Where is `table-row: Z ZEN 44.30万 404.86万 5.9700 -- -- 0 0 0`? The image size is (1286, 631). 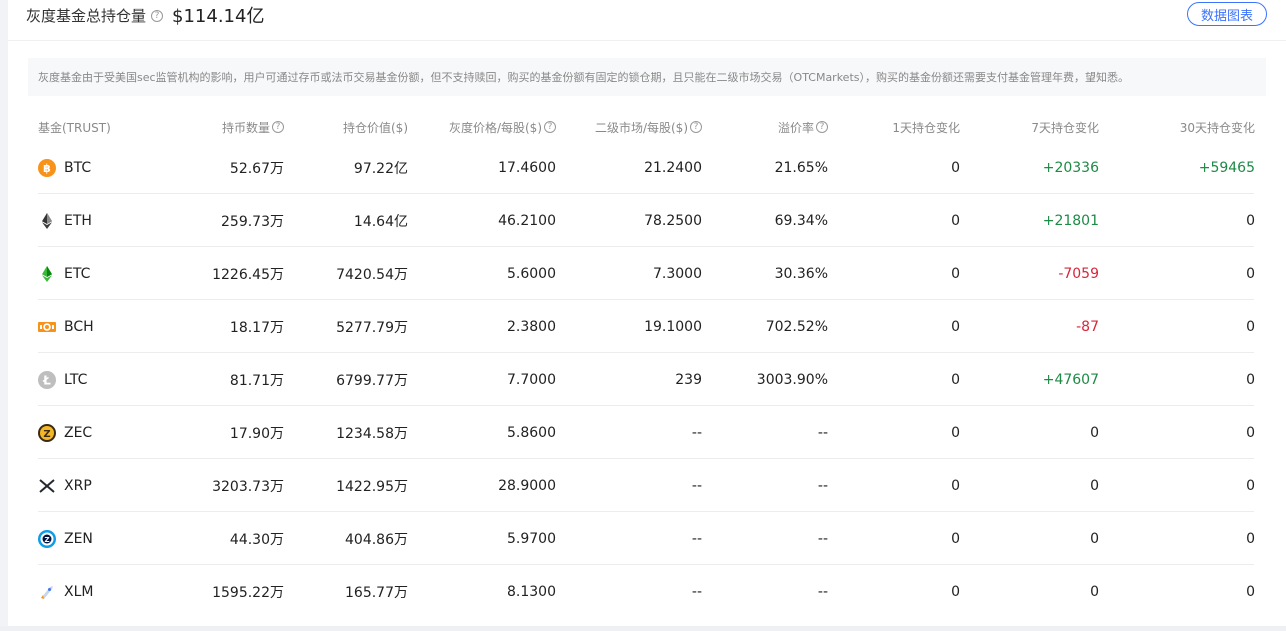 table-row: Z ZEN 44.30万 404.86万 5.9700 -- -- 0 0 0 is located at coordinates (646, 538).